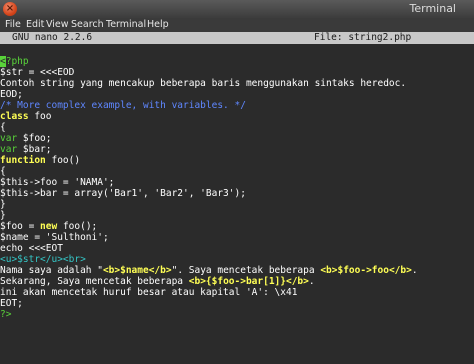 This screenshot has height=364, width=474. What do you see at coordinates (158, 24) in the screenshot?
I see `menu-help: Help` at bounding box center [158, 24].